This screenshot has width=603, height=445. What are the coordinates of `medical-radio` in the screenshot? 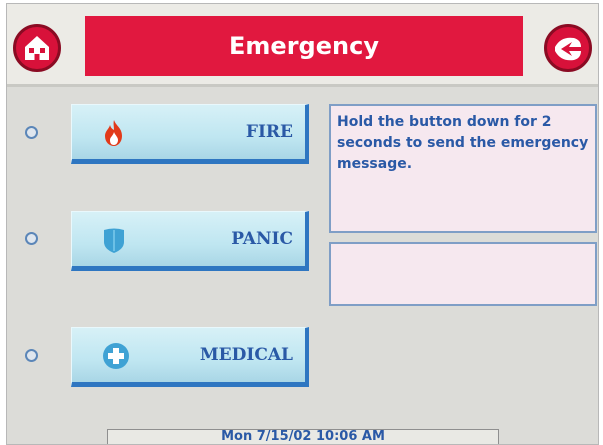 It's located at (31, 355).